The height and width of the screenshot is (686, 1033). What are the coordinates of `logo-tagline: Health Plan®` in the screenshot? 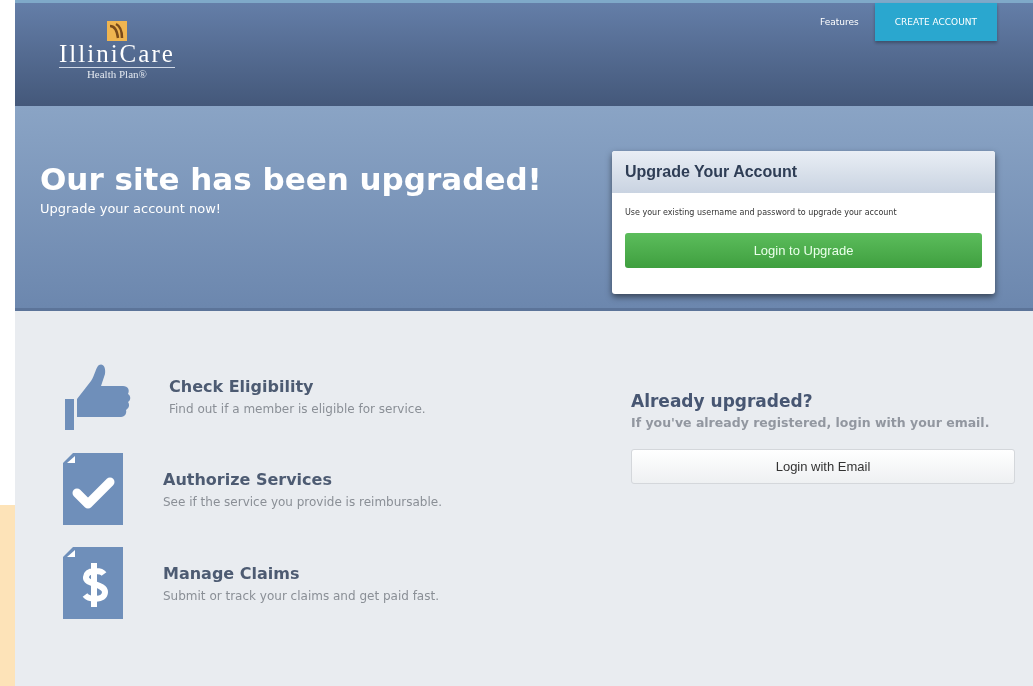 It's located at (116, 74).